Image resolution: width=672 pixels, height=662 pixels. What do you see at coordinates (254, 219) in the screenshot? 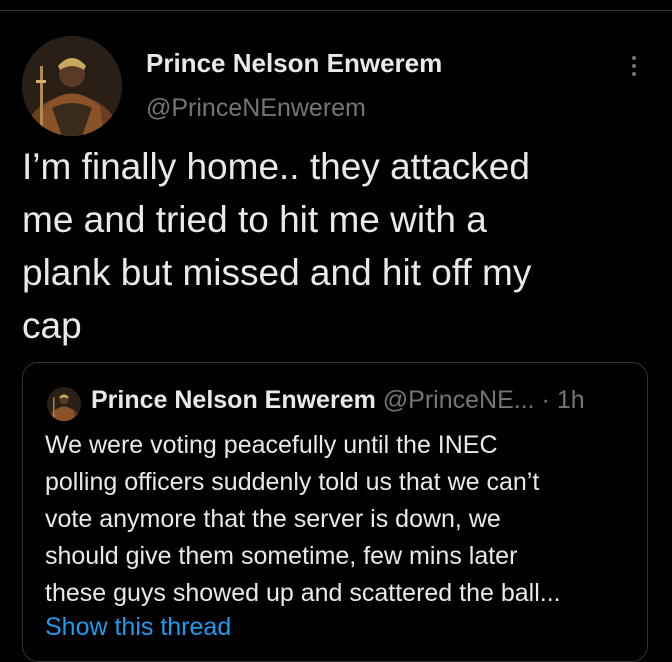
I see `tweet-text-line: me and tried to hit me with a` at bounding box center [254, 219].